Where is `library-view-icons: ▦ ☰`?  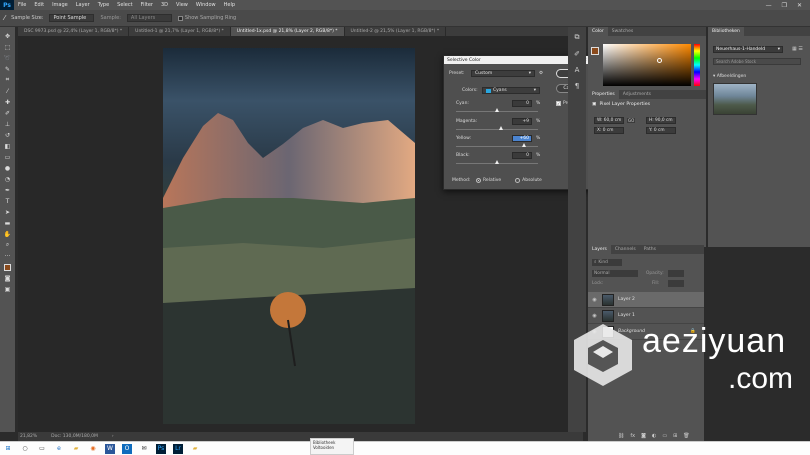 library-view-icons: ▦ ☰ is located at coordinates (797, 49).